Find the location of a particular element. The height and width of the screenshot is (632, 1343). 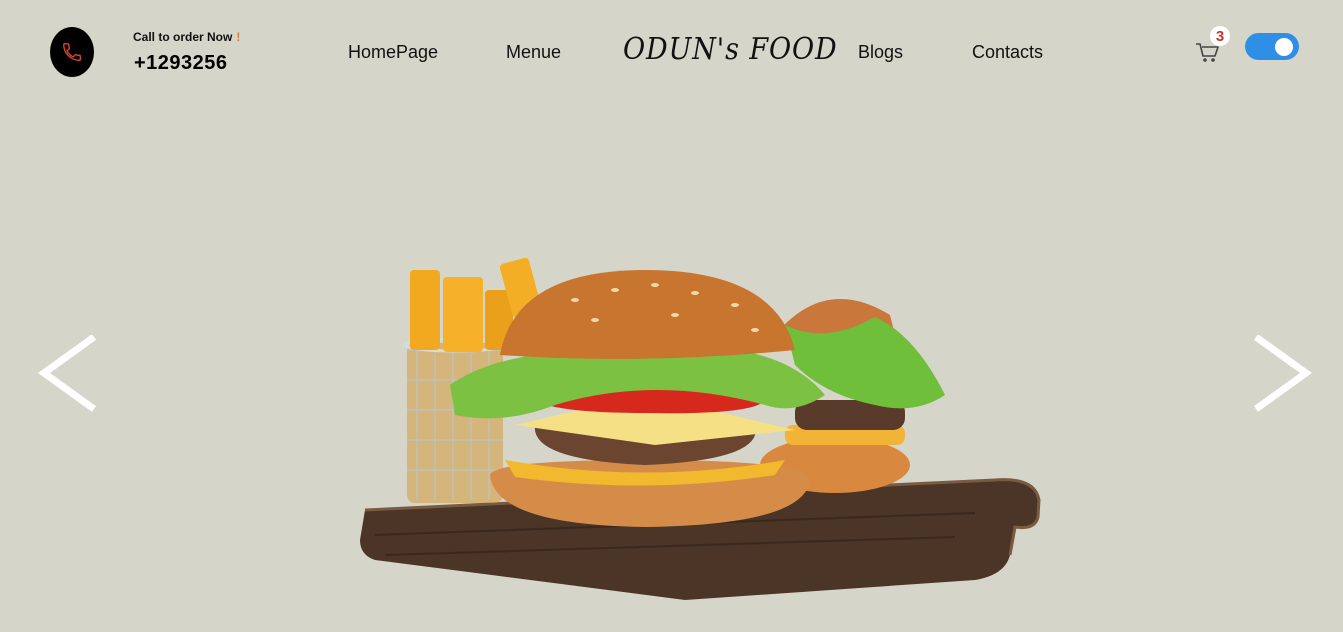

next-slide-button is located at coordinates (1282, 374).